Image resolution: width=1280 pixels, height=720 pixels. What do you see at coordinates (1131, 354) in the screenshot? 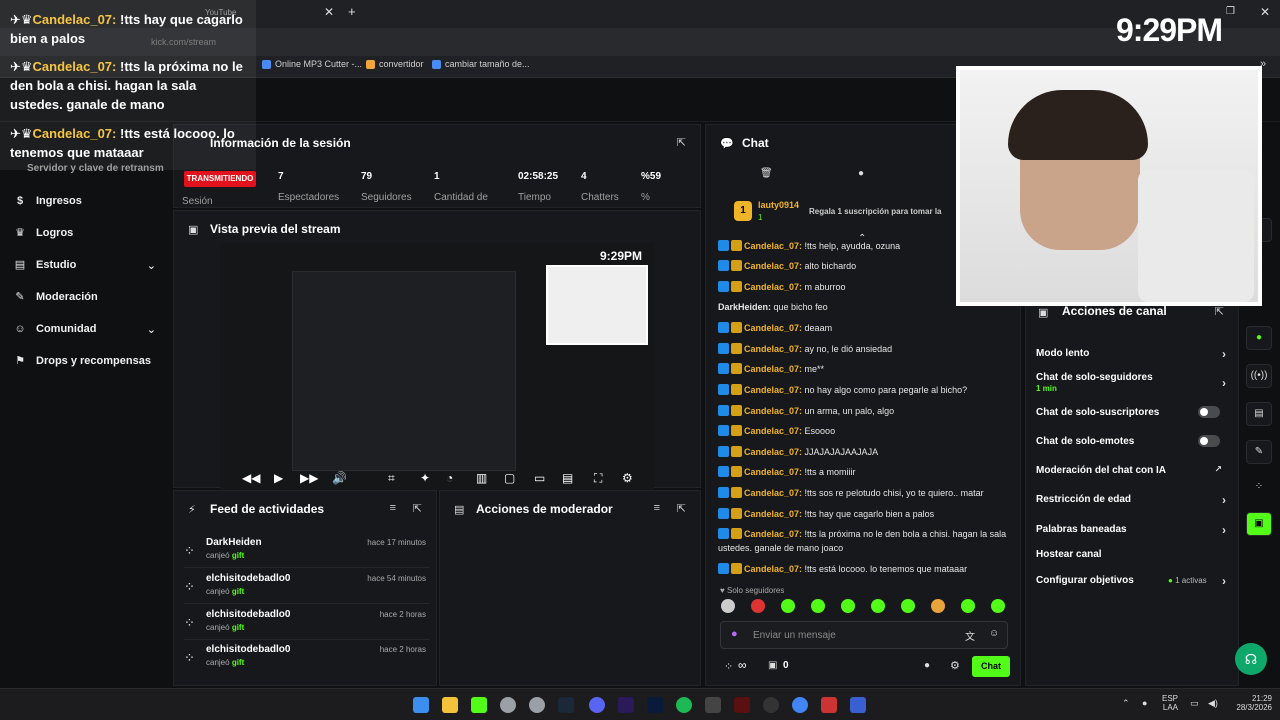
I see `slow-mode-item: Modo lento ›` at bounding box center [1131, 354].